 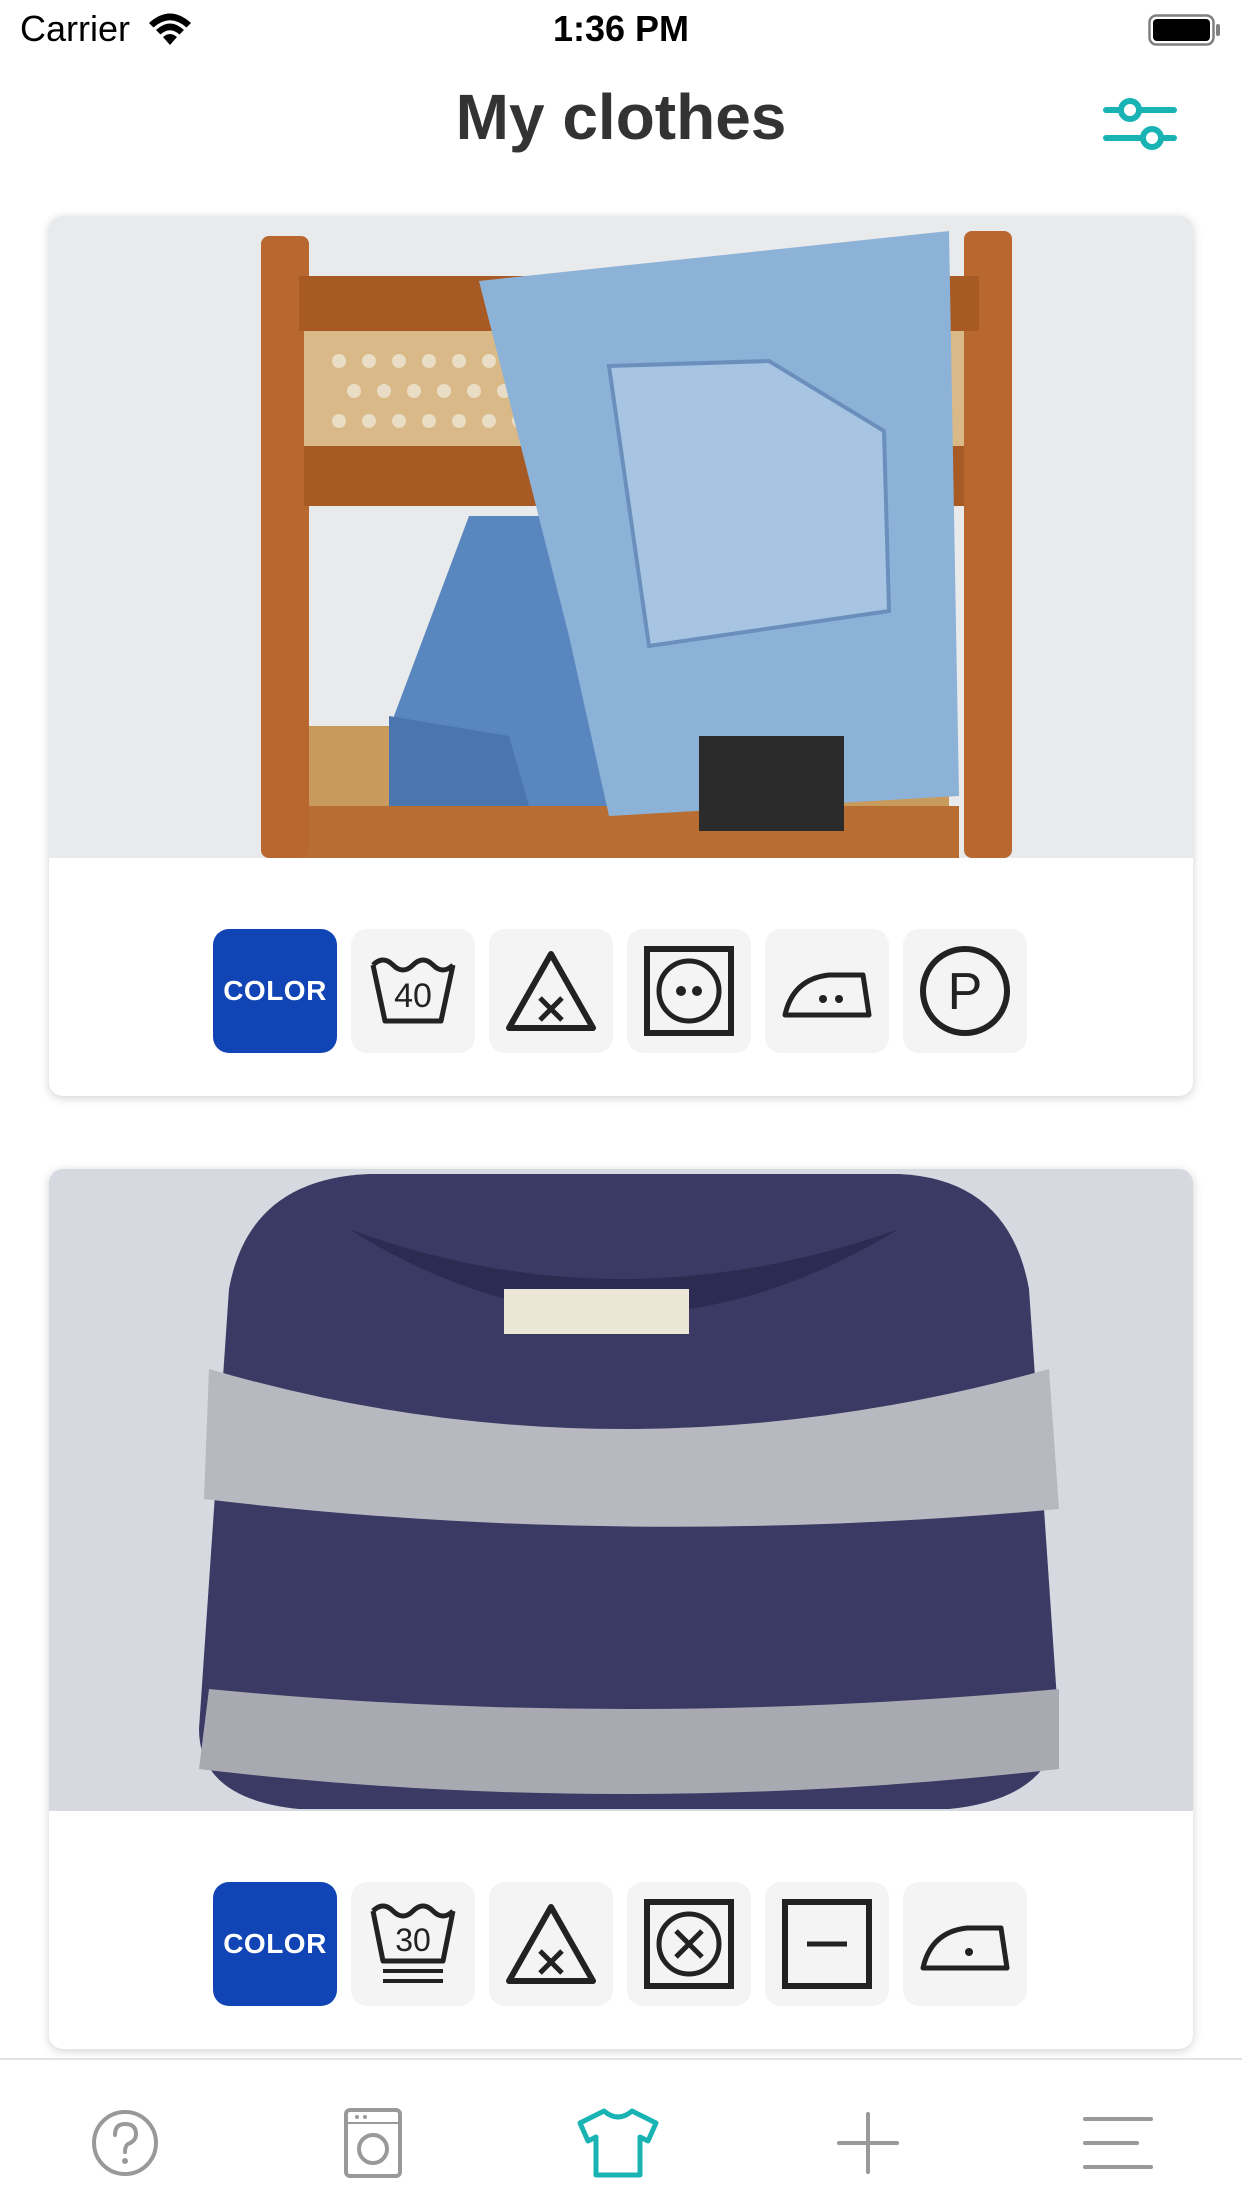 I want to click on tab-laundry, so click(x=373, y=2143).